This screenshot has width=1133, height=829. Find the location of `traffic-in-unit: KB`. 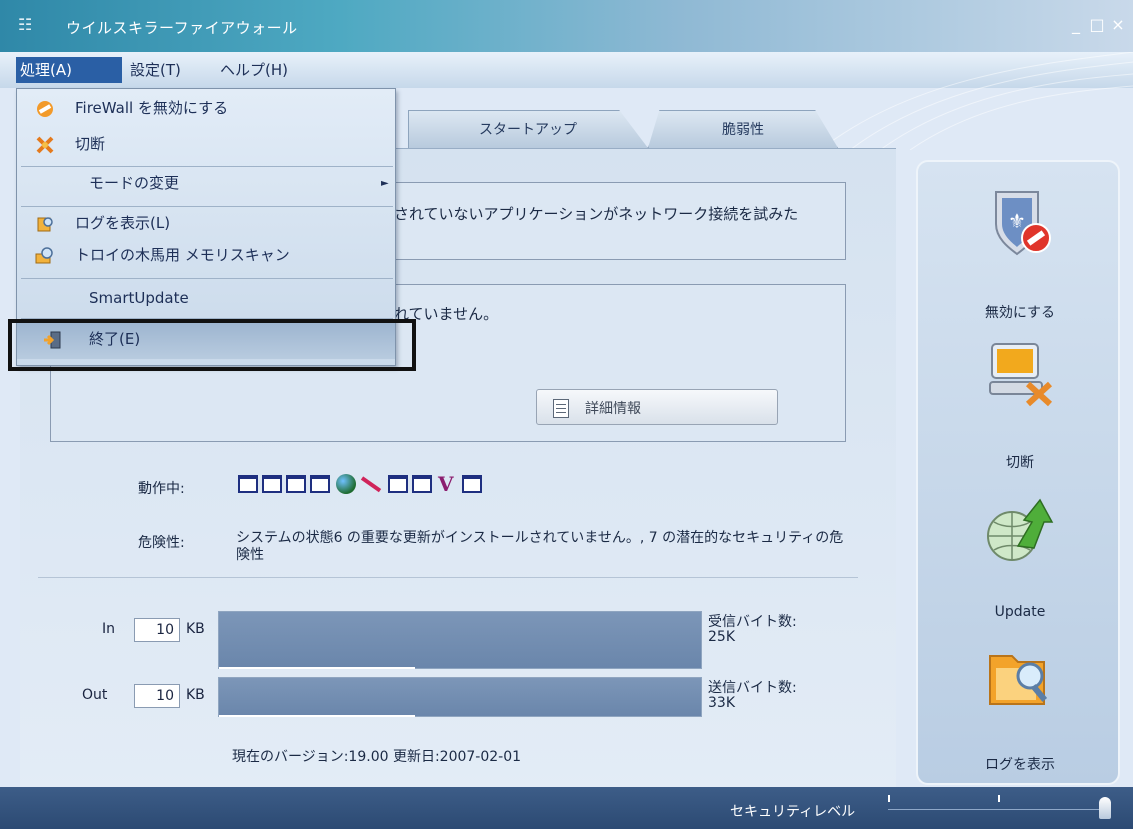

traffic-in-unit: KB is located at coordinates (195, 629).